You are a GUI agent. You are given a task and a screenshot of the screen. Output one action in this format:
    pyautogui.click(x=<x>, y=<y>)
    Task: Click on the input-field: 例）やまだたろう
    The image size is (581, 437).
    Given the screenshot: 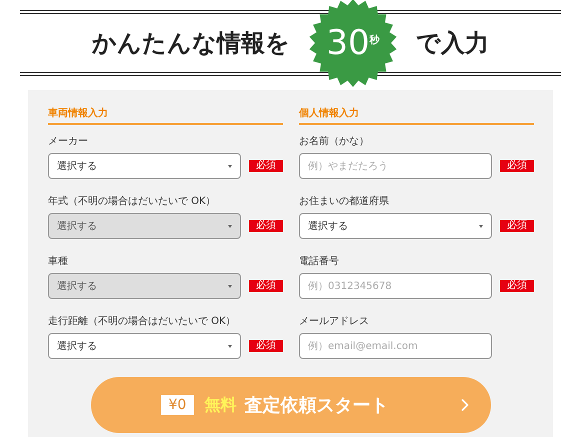 What is the action you would take?
    pyautogui.click(x=395, y=166)
    